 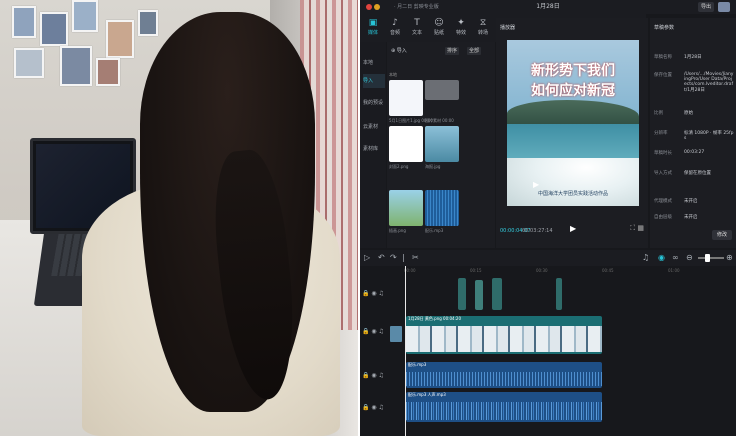 What do you see at coordinates (461, 23) in the screenshot?
I see `effects-icon: ✦` at bounding box center [461, 23].